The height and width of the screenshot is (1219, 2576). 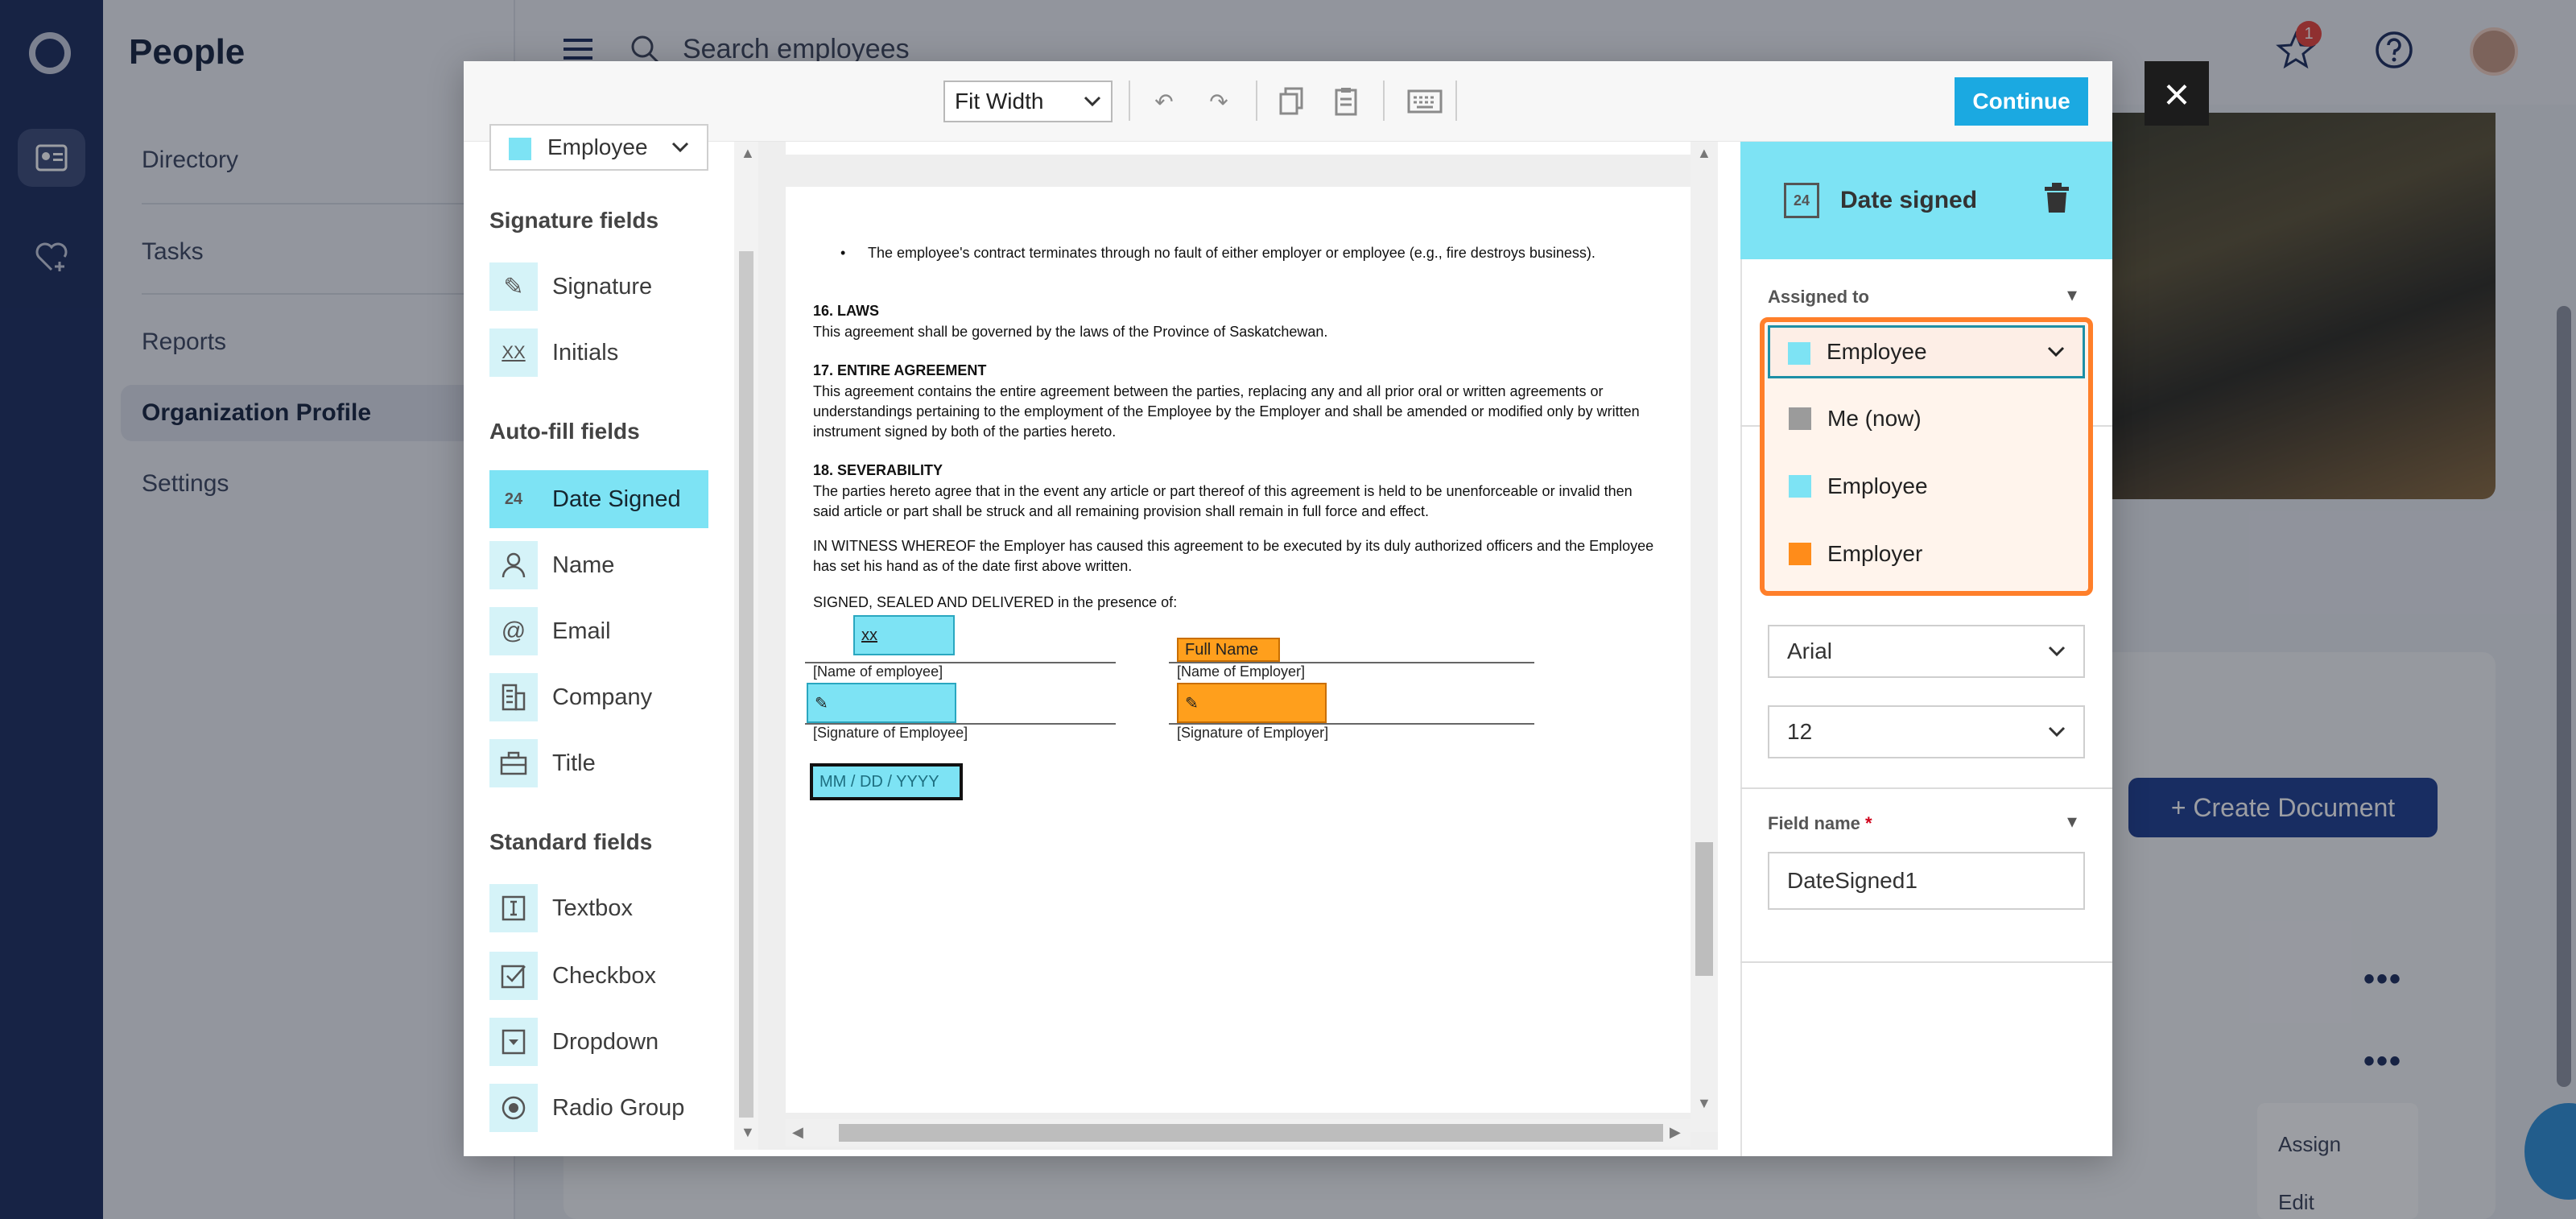 I want to click on font-size-select: 12, so click(x=1927, y=731).